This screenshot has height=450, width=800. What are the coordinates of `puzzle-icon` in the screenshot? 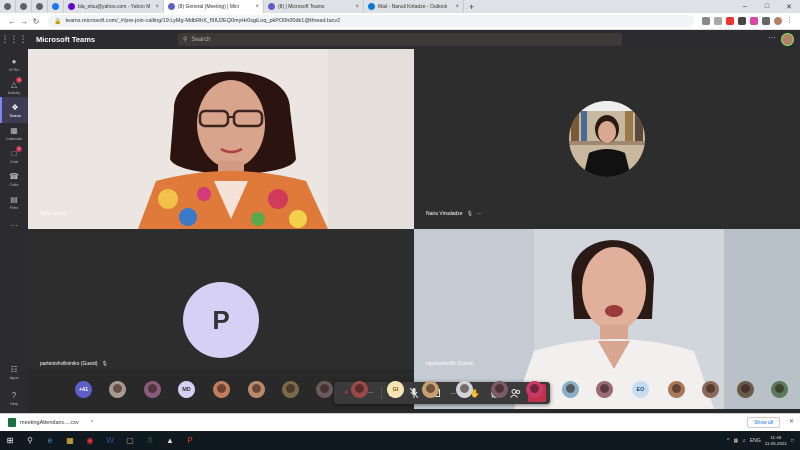 It's located at (766, 21).